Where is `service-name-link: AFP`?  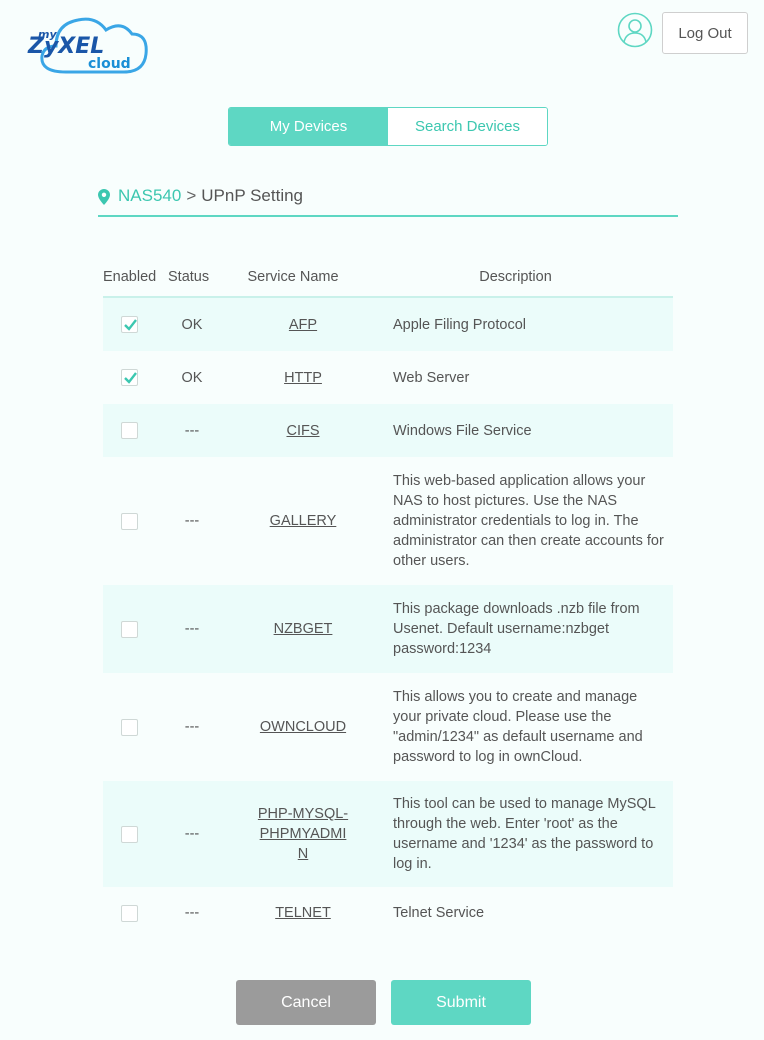 service-name-link: AFP is located at coordinates (303, 325).